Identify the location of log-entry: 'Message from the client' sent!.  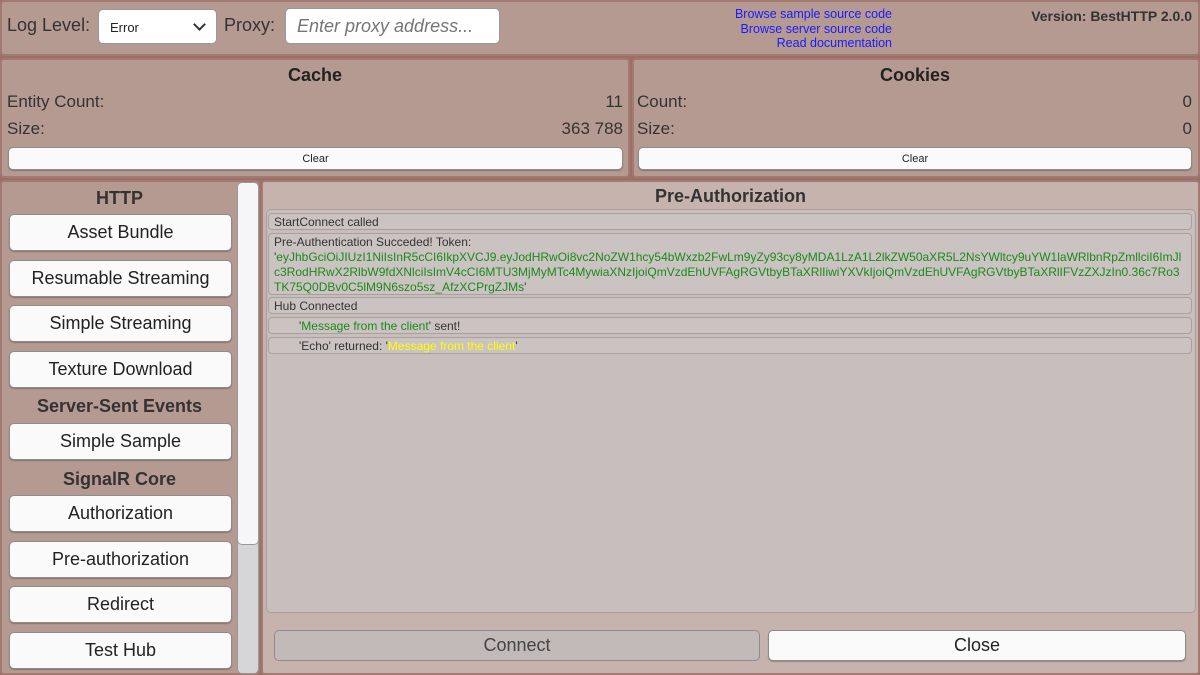
(730, 325).